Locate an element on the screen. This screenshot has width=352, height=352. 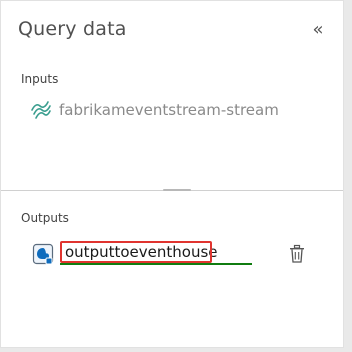
panel-title: Query data is located at coordinates (72, 29).